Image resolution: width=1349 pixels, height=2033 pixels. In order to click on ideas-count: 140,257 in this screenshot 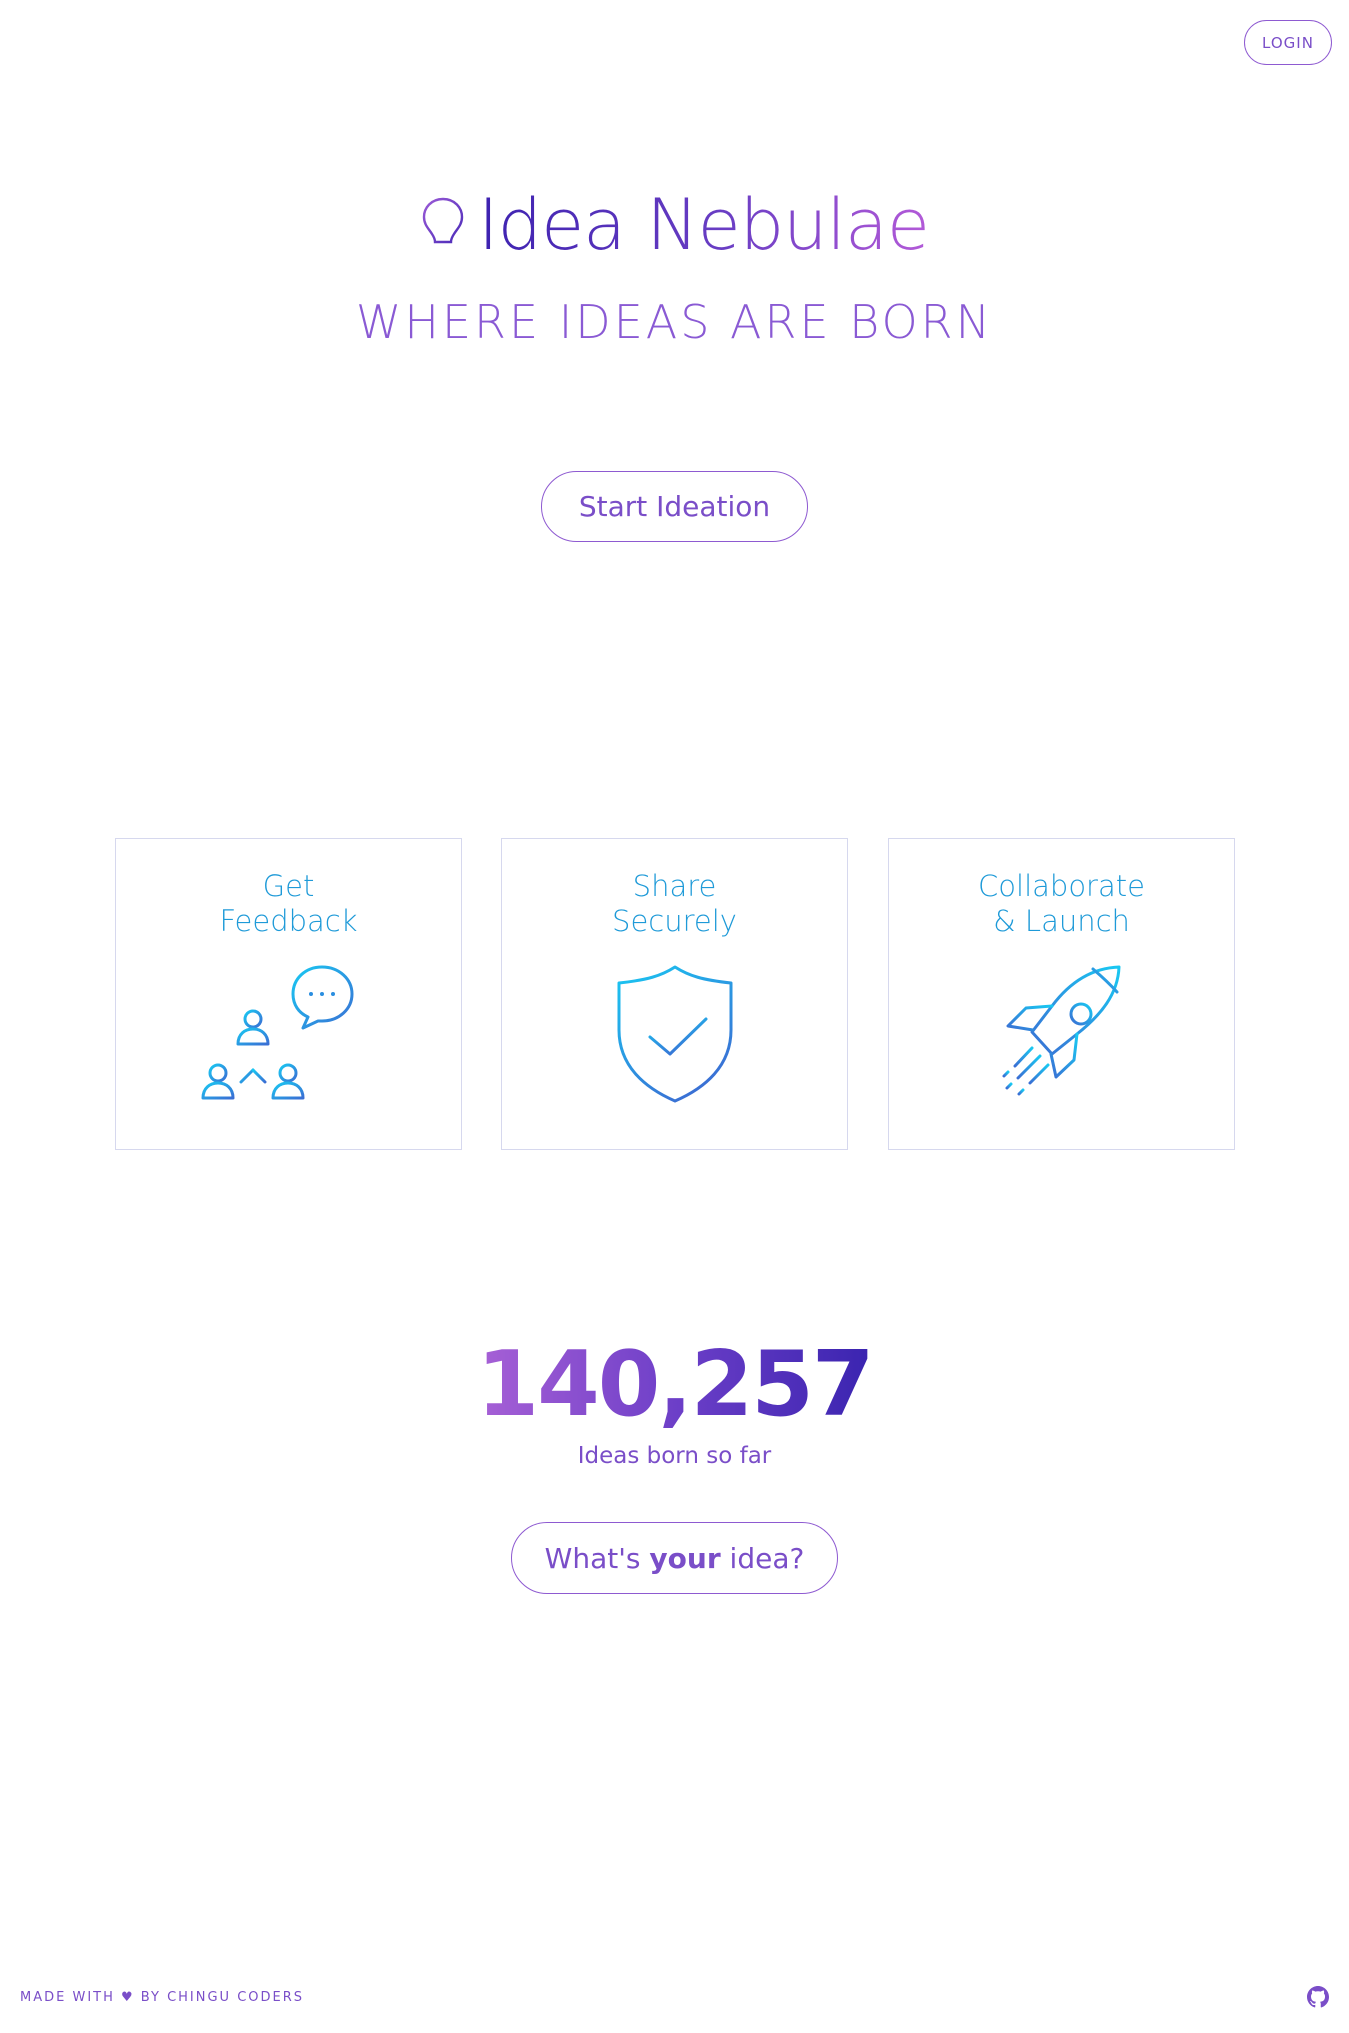, I will do `click(674, 1385)`.